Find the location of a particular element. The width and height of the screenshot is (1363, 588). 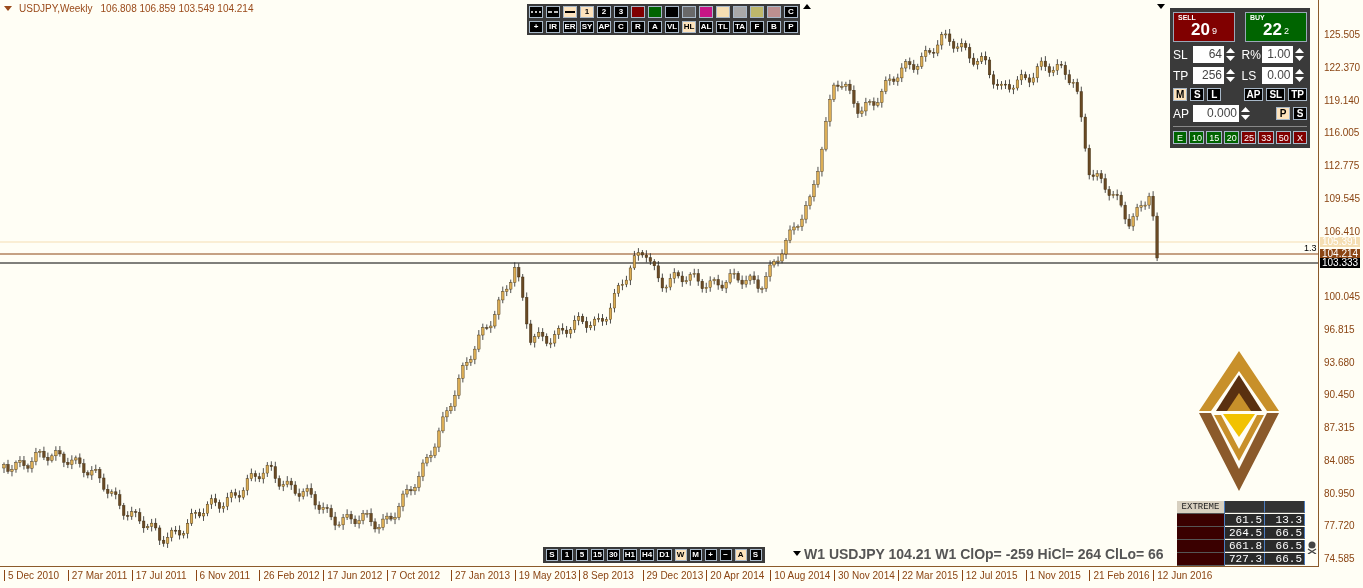

date-label: 21 Feb 2016 is located at coordinates (1119, 575).